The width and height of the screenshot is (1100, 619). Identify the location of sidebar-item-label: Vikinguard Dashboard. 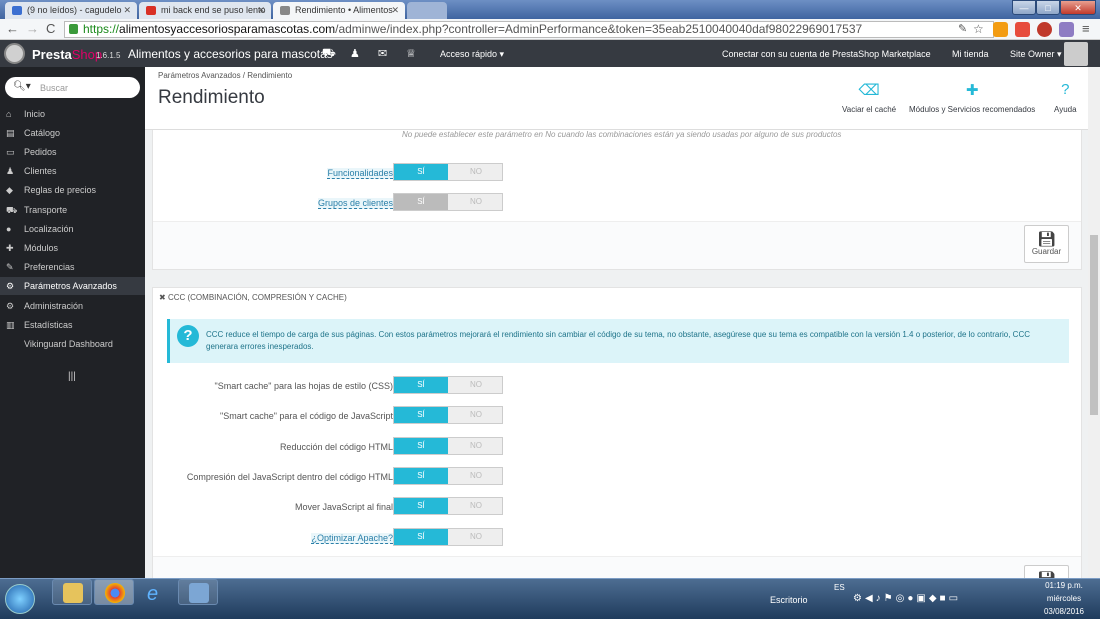
(68, 344).